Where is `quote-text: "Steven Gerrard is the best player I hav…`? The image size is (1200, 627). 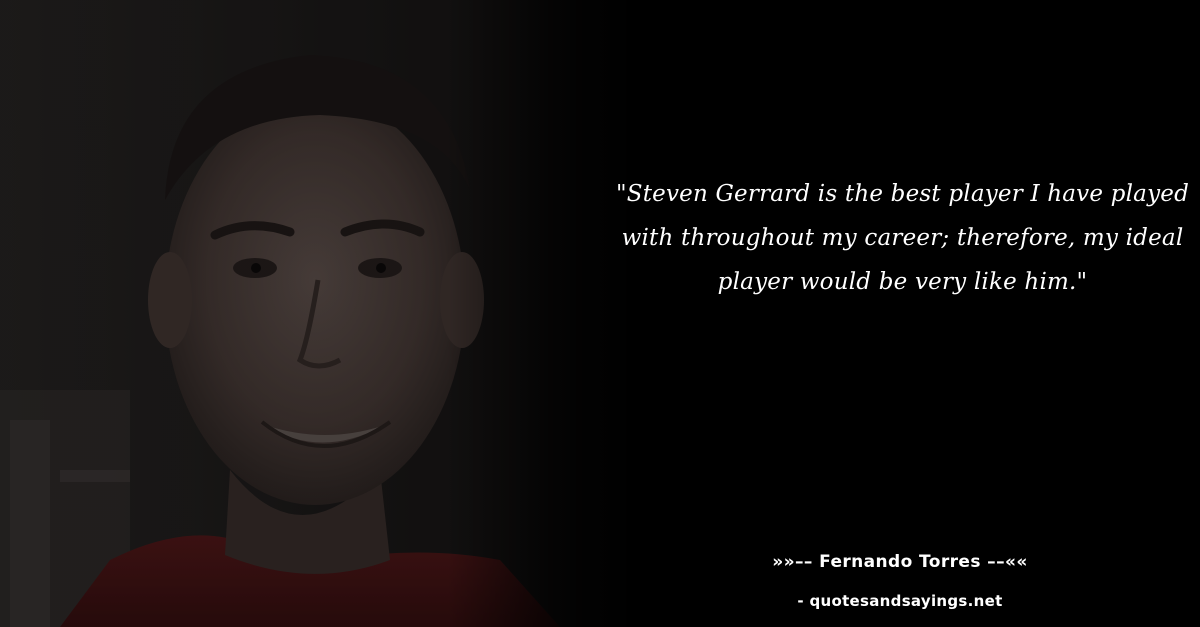
quote-text: "Steven Gerrard is the best player I hav… is located at coordinates (902, 238).